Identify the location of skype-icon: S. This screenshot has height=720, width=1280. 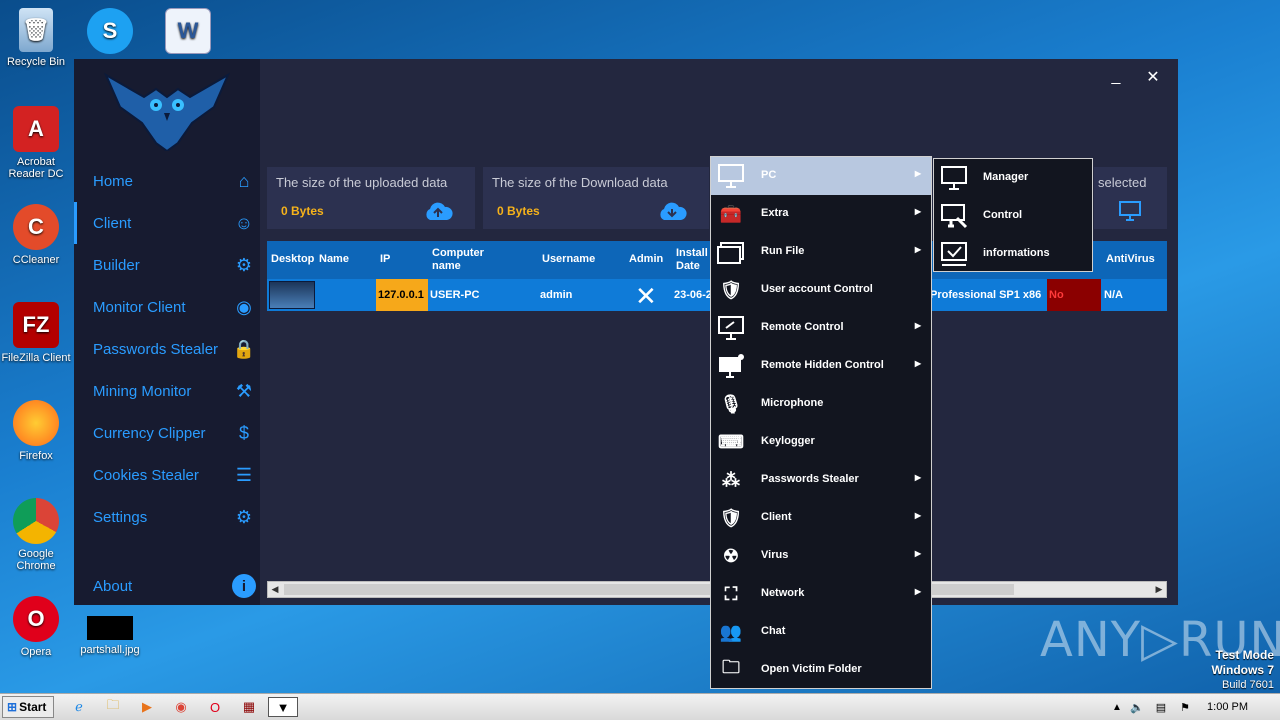
(110, 31).